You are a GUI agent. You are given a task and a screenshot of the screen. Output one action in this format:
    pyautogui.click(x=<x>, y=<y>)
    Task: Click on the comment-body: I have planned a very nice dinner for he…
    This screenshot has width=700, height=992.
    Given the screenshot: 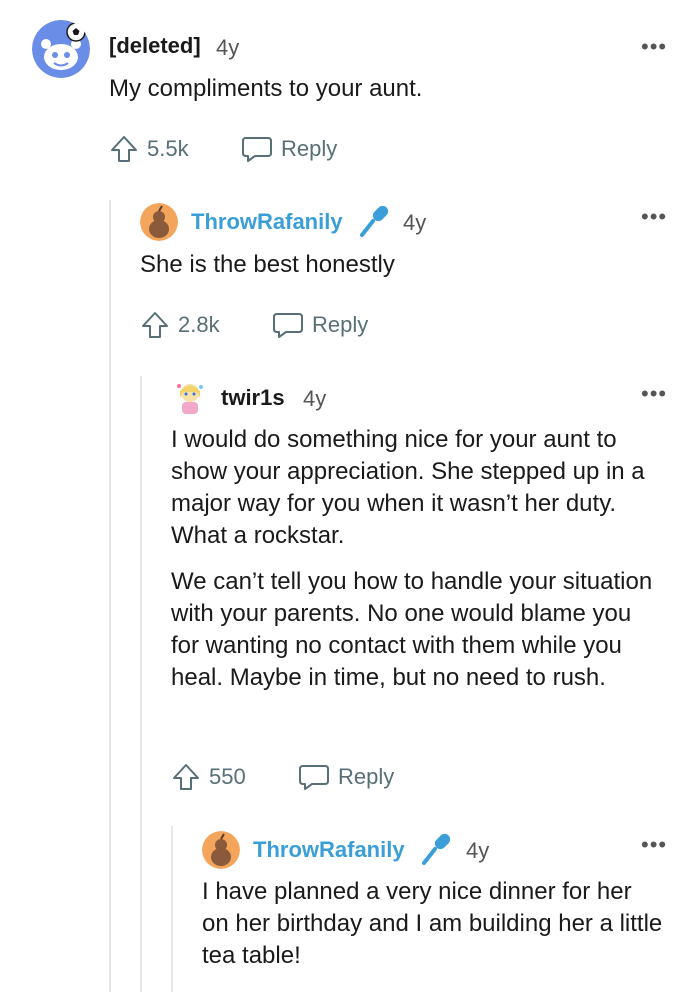 What is the action you would take?
    pyautogui.click(x=433, y=924)
    